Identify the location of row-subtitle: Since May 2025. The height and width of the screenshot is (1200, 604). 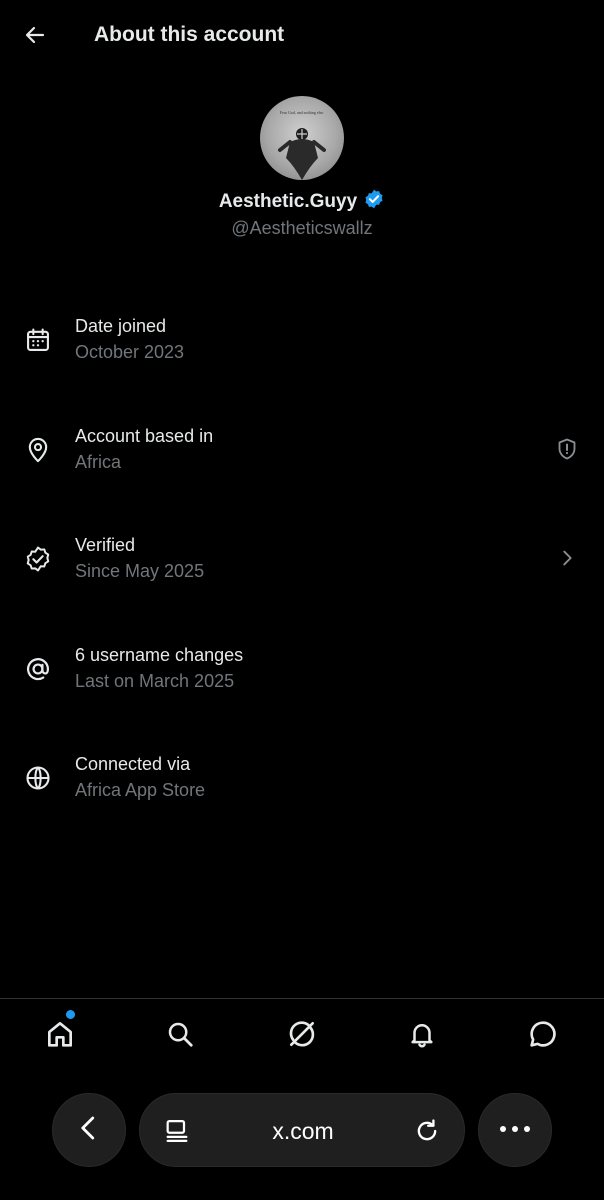
(140, 571).